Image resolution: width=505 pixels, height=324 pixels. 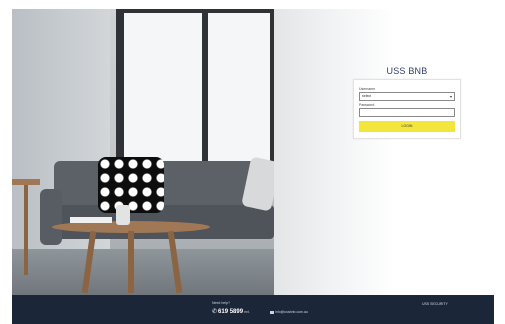 I want to click on security-link: USS SECURITY, so click(x=435, y=304).